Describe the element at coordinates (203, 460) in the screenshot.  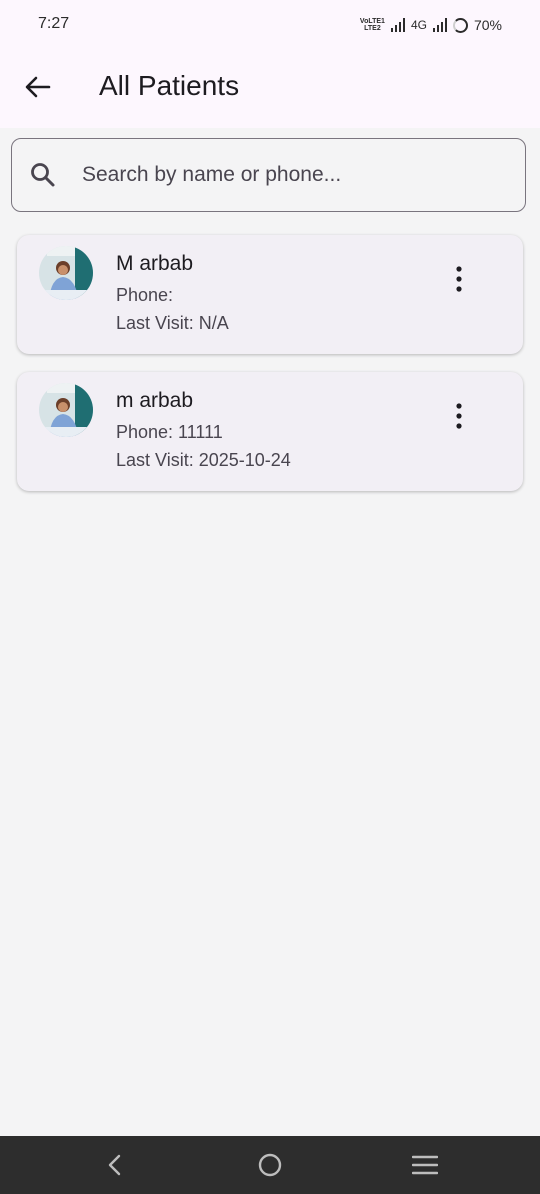
I see `patient-last-visit: Last Visit: 2025-10-24` at that location.